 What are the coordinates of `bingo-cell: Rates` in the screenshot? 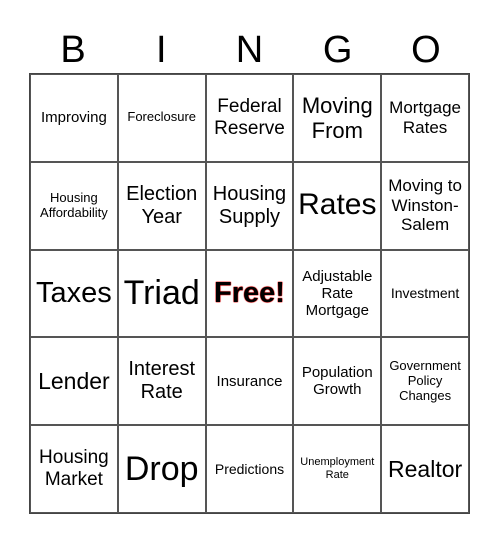 It's located at (337, 205).